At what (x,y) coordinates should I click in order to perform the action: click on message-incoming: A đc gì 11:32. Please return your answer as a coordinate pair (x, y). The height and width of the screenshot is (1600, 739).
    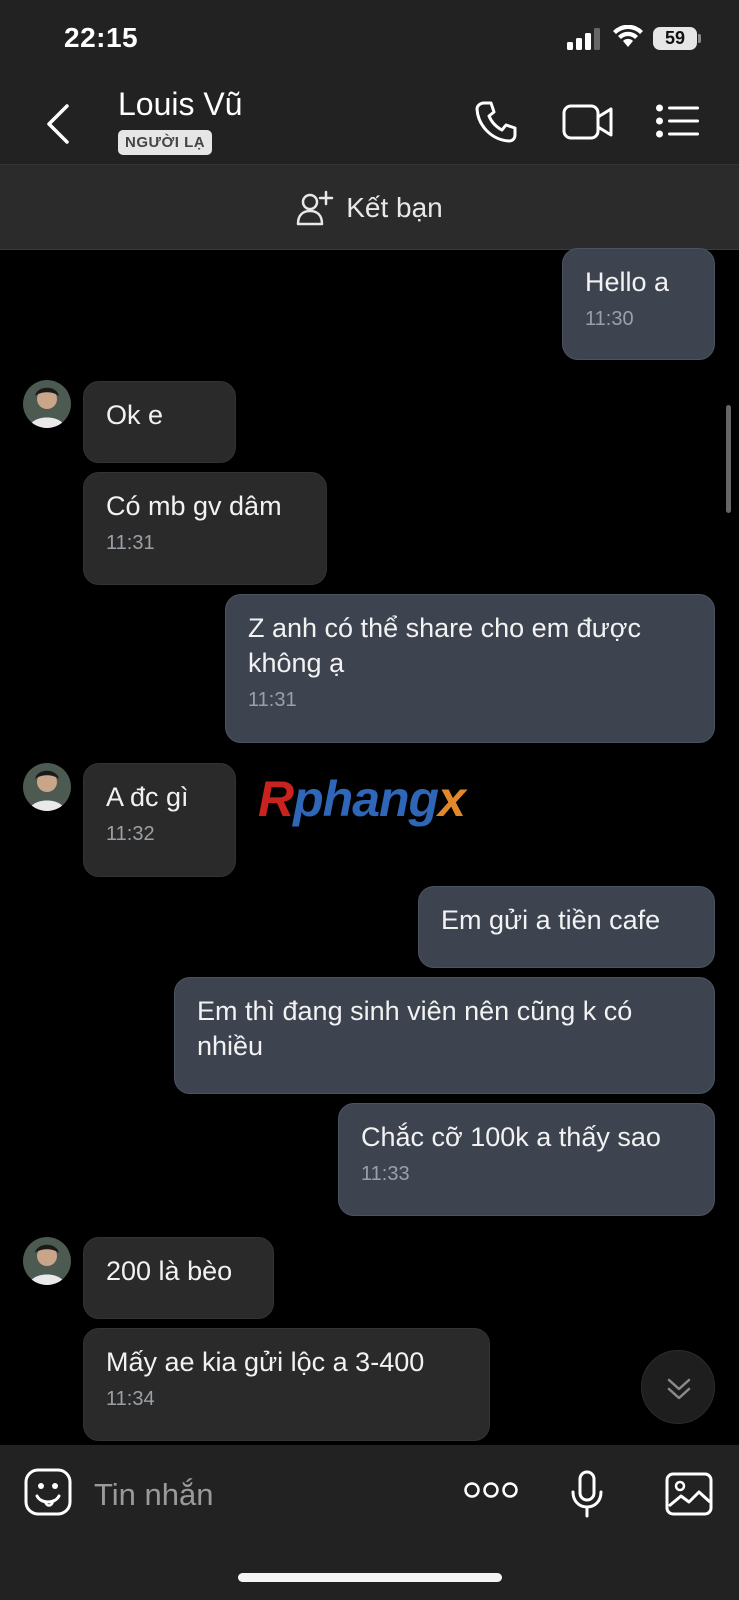
    Looking at the image, I should click on (159, 820).